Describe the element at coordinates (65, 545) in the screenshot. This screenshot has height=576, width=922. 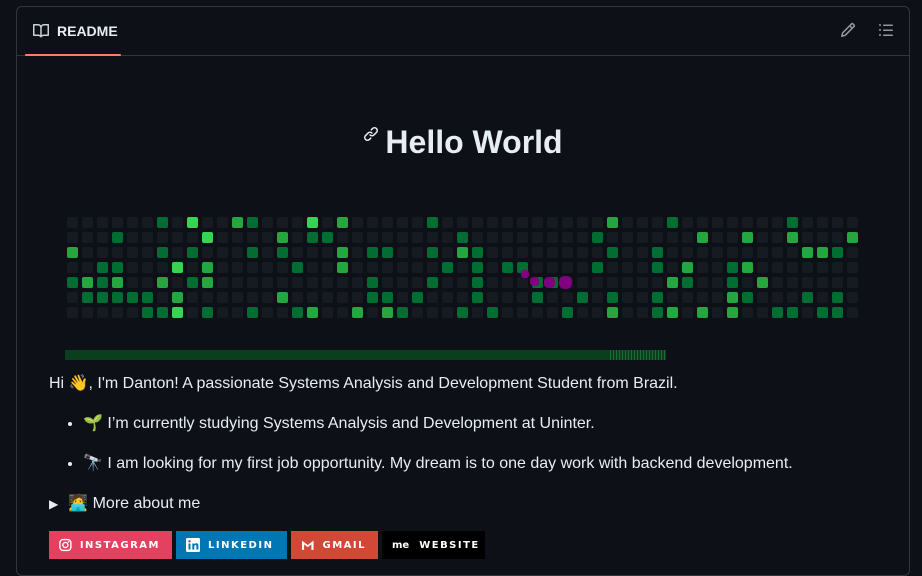
I see `instagram-icon` at that location.